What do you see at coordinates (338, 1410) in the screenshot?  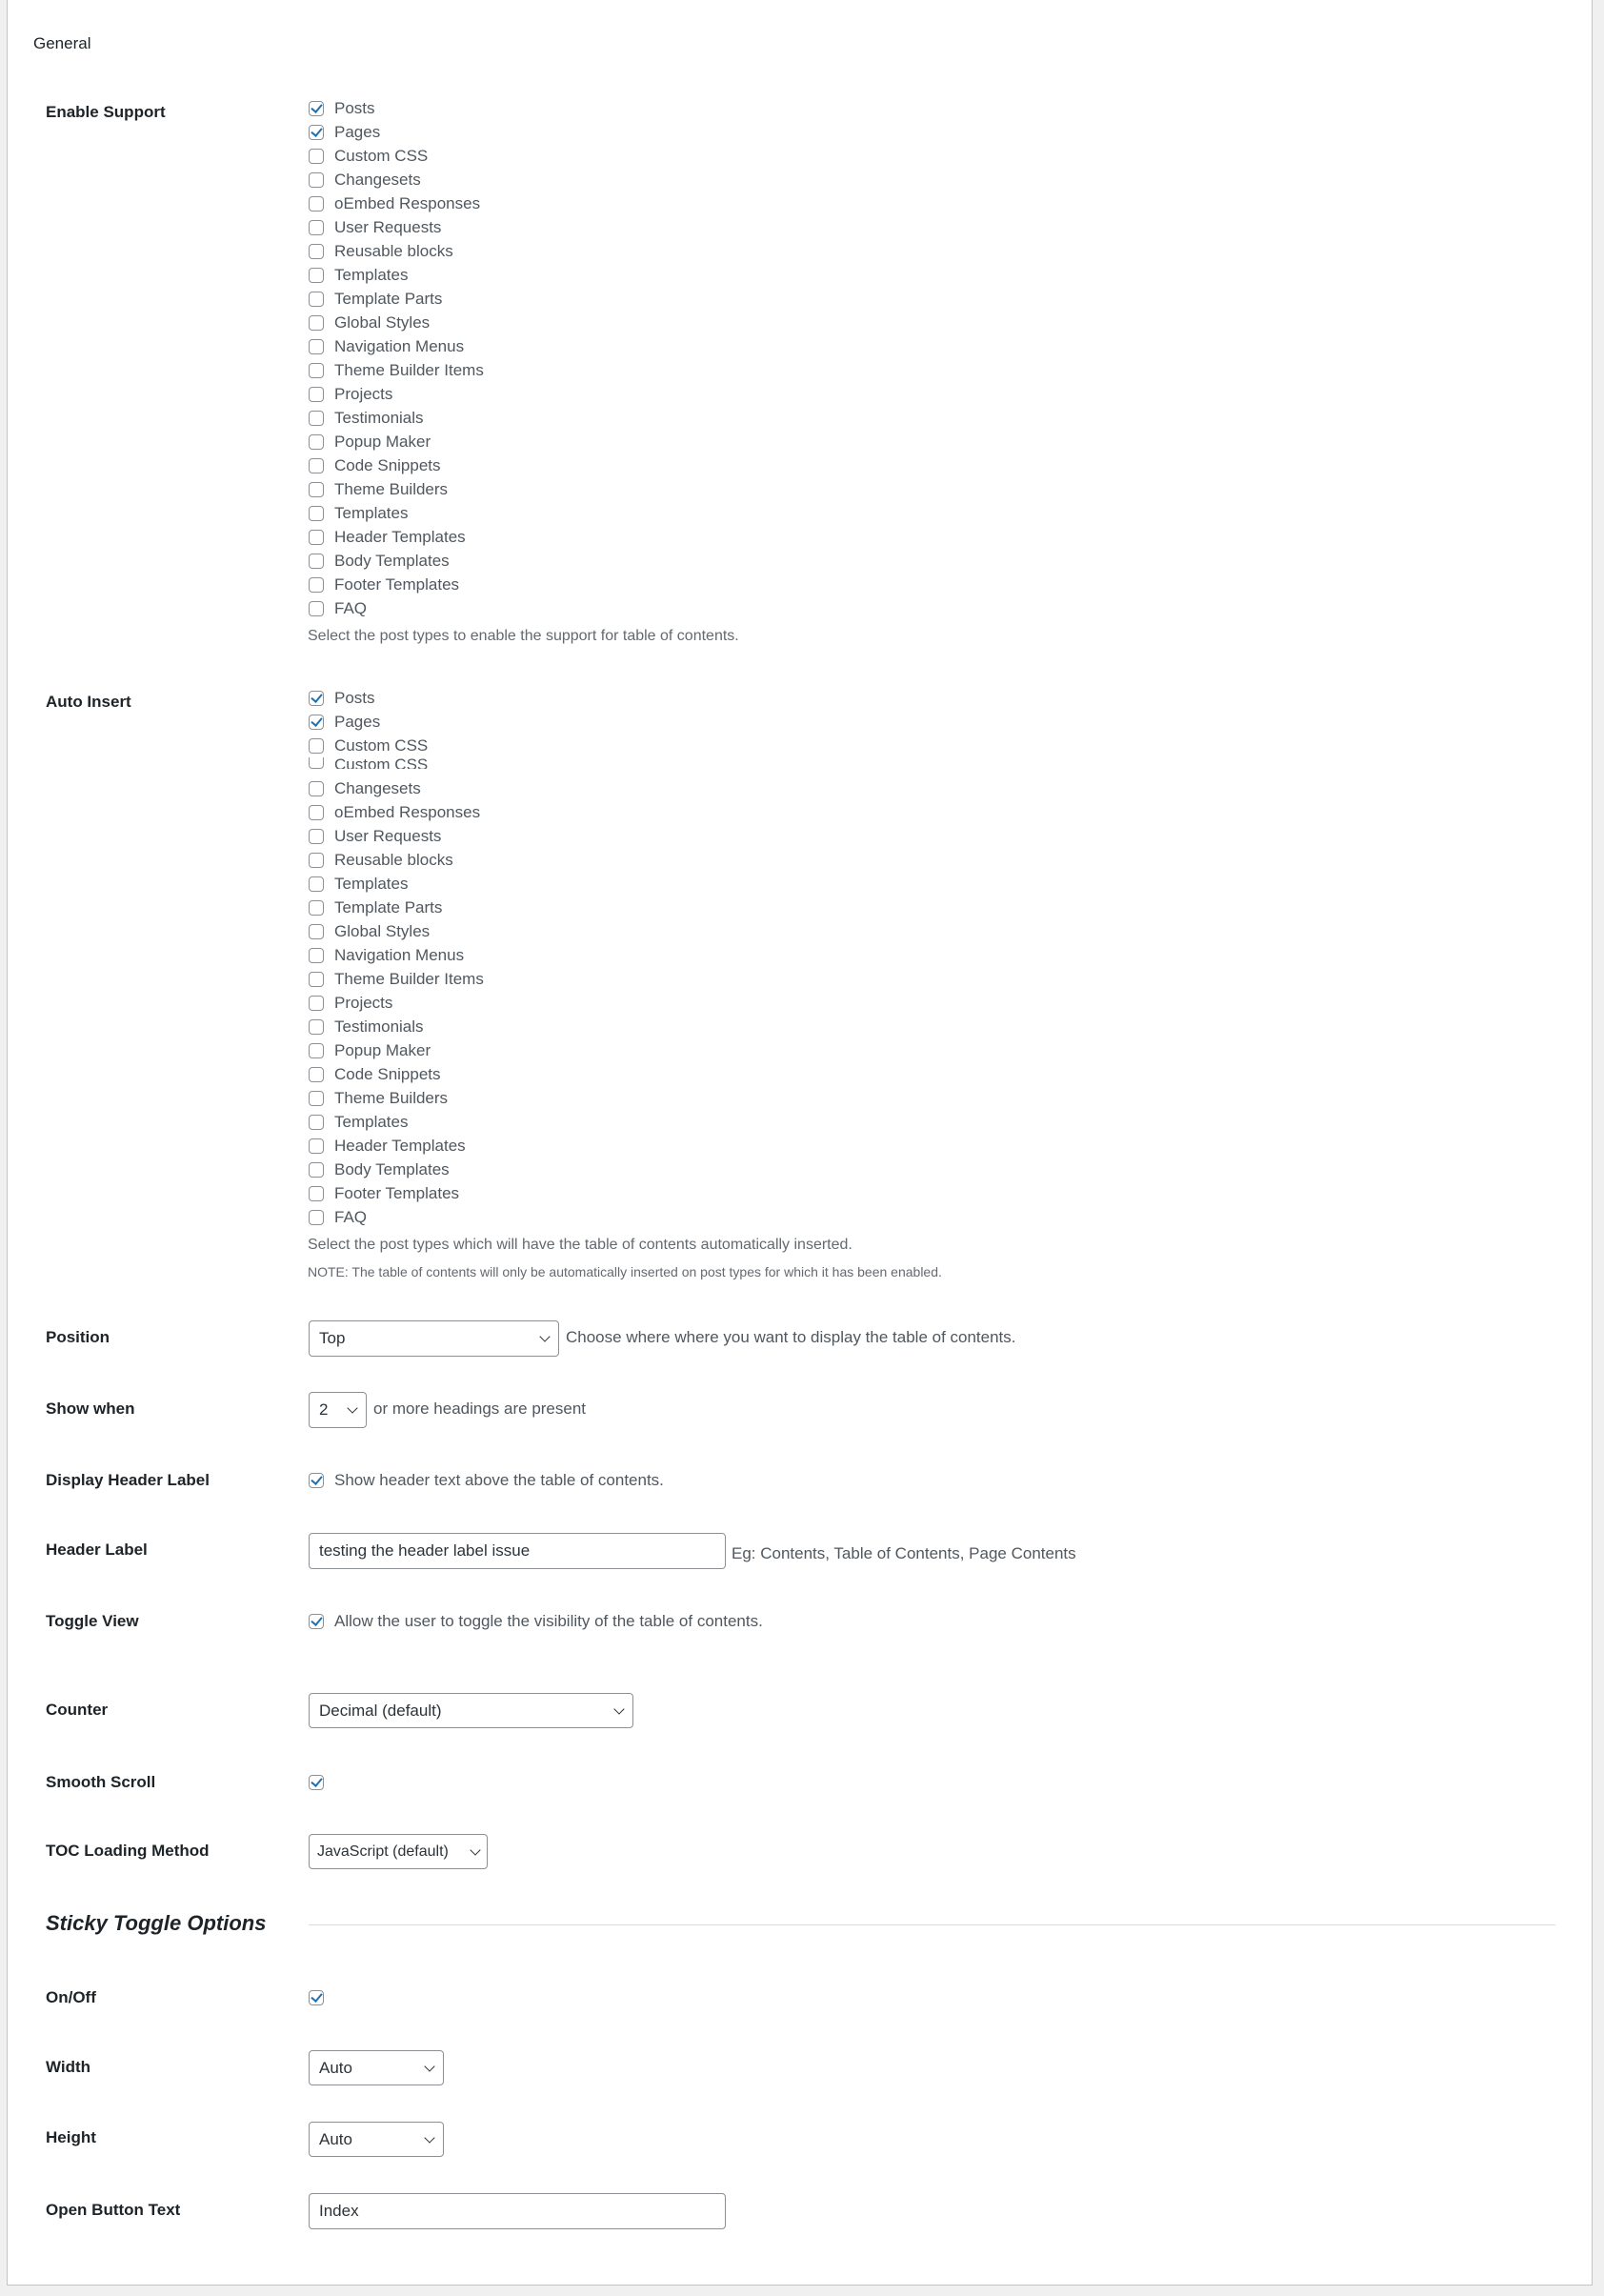 I see `show-when-select: 2` at bounding box center [338, 1410].